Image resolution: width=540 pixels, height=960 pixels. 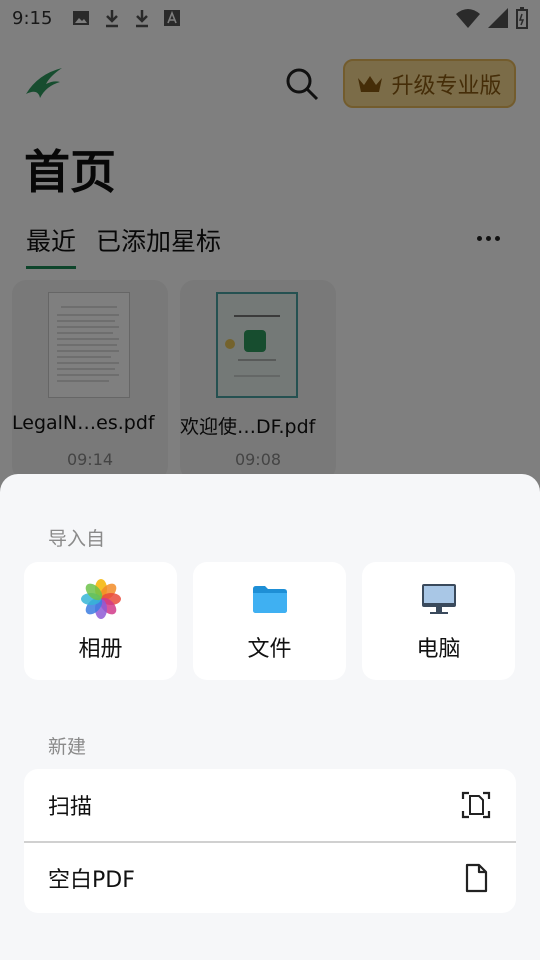 What do you see at coordinates (100, 649) in the screenshot?
I see `import-photos-label: 相册` at bounding box center [100, 649].